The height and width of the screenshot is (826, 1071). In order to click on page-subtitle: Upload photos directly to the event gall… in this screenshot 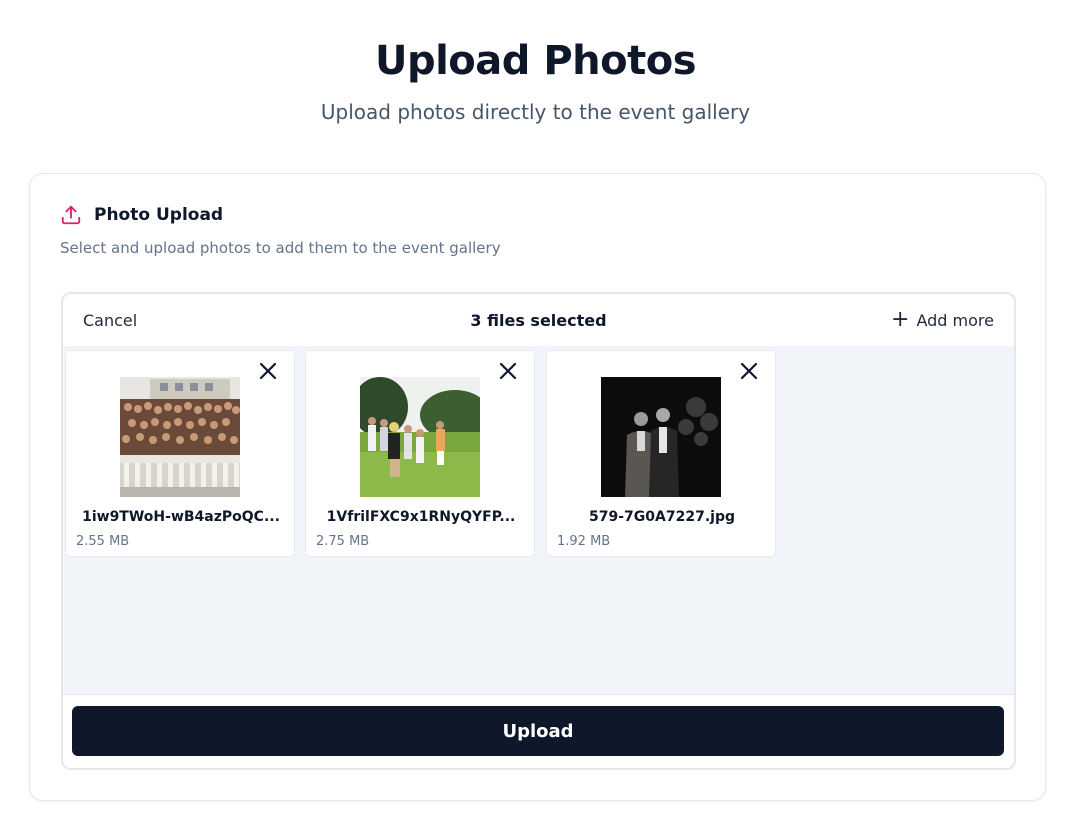, I will do `click(535, 112)`.